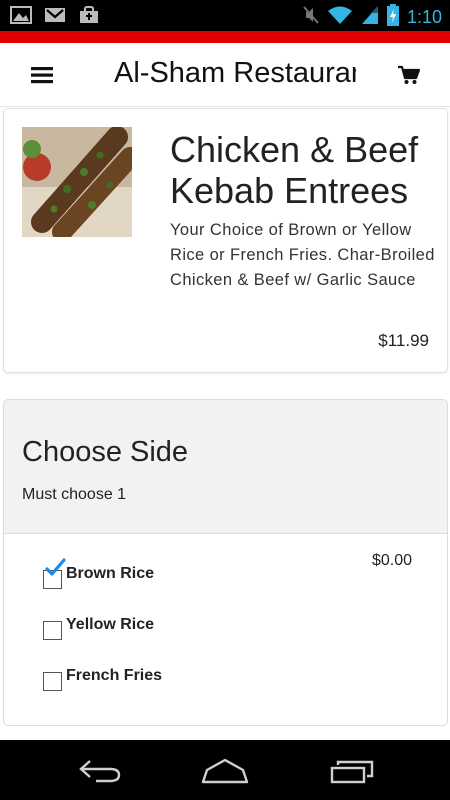 The height and width of the screenshot is (800, 450). I want to click on app-title: Al-Sham Restaurant, so click(235, 73).